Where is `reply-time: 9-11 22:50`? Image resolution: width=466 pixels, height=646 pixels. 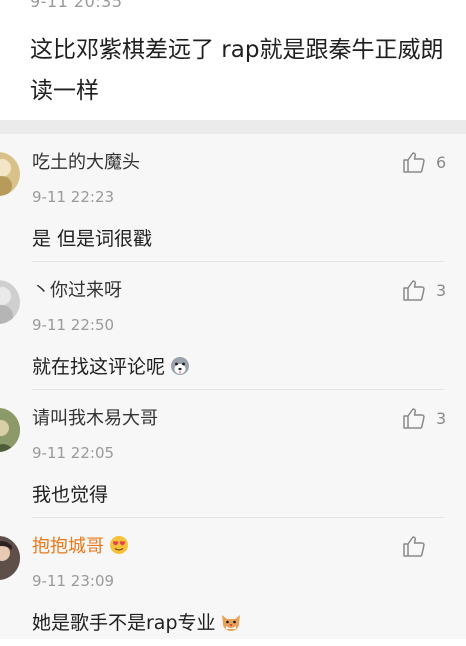 reply-time: 9-11 22:50 is located at coordinates (73, 325).